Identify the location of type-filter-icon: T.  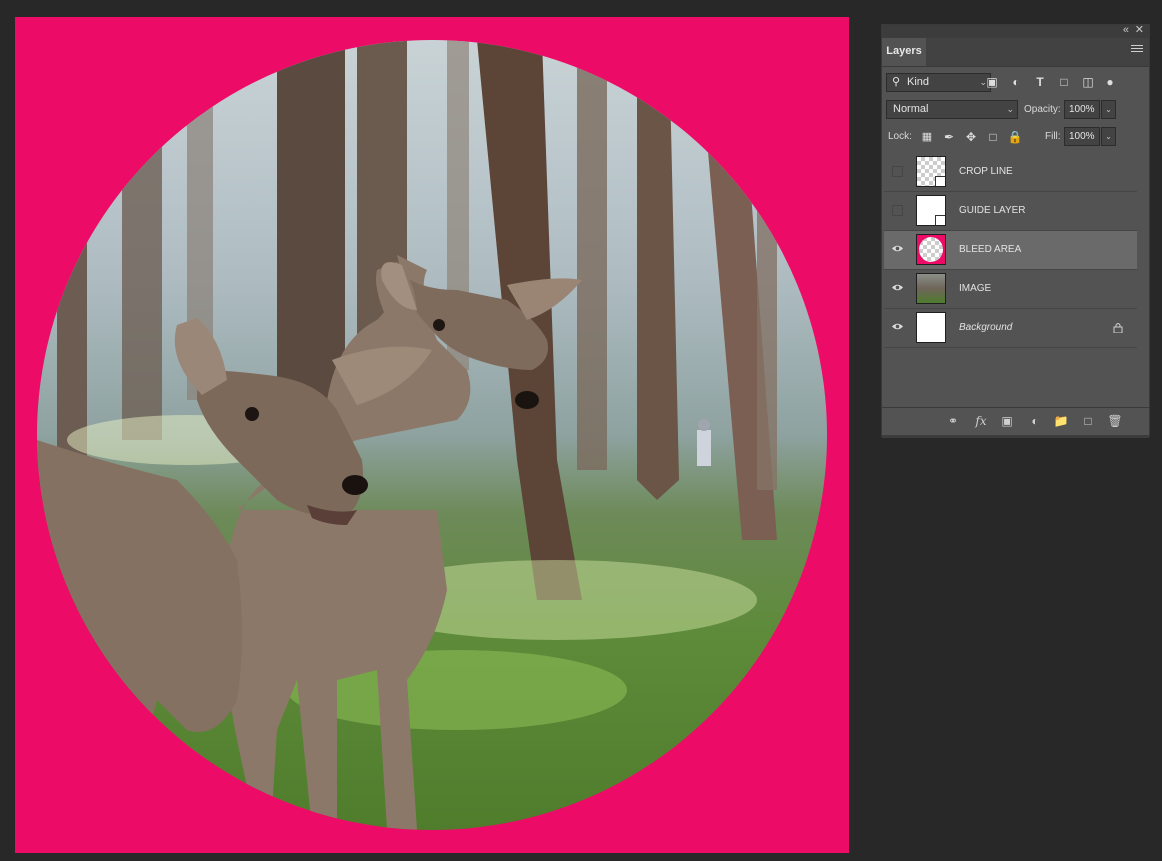
(1040, 82).